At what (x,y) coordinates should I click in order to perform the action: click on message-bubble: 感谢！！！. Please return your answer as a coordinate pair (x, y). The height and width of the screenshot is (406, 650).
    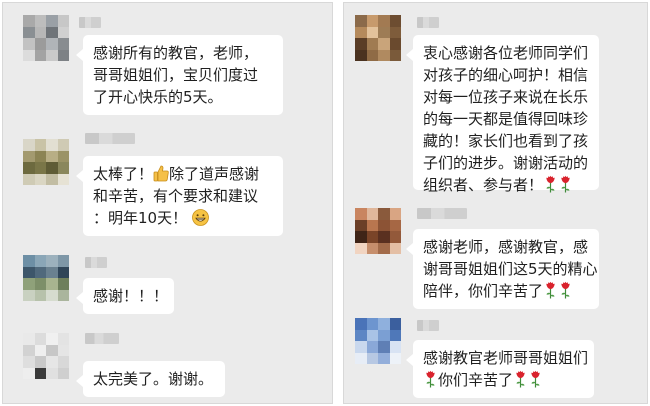
    Looking at the image, I should click on (125, 296).